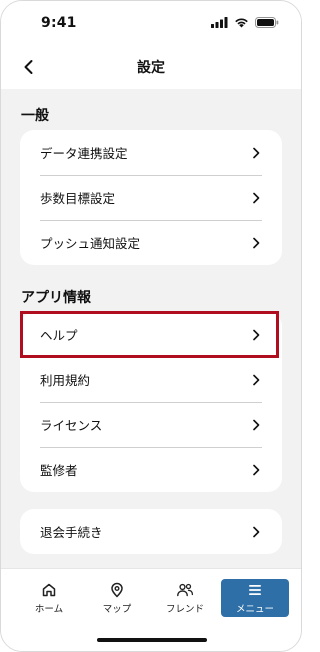 This screenshot has width=320, height=652. I want to click on battery-icon, so click(267, 22).